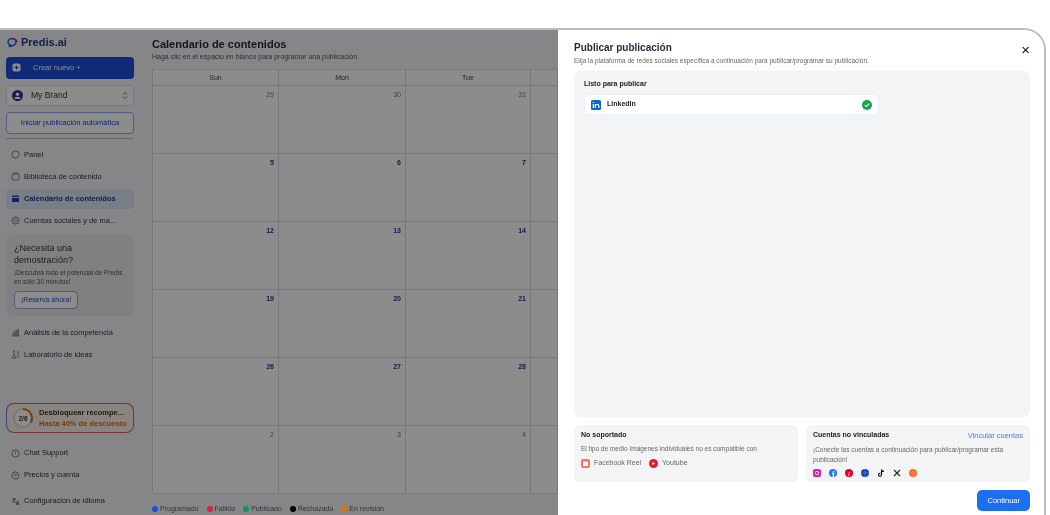 This screenshot has height=515, width=1050. What do you see at coordinates (833, 472) in the screenshot?
I see `facebook-icon` at bounding box center [833, 472].